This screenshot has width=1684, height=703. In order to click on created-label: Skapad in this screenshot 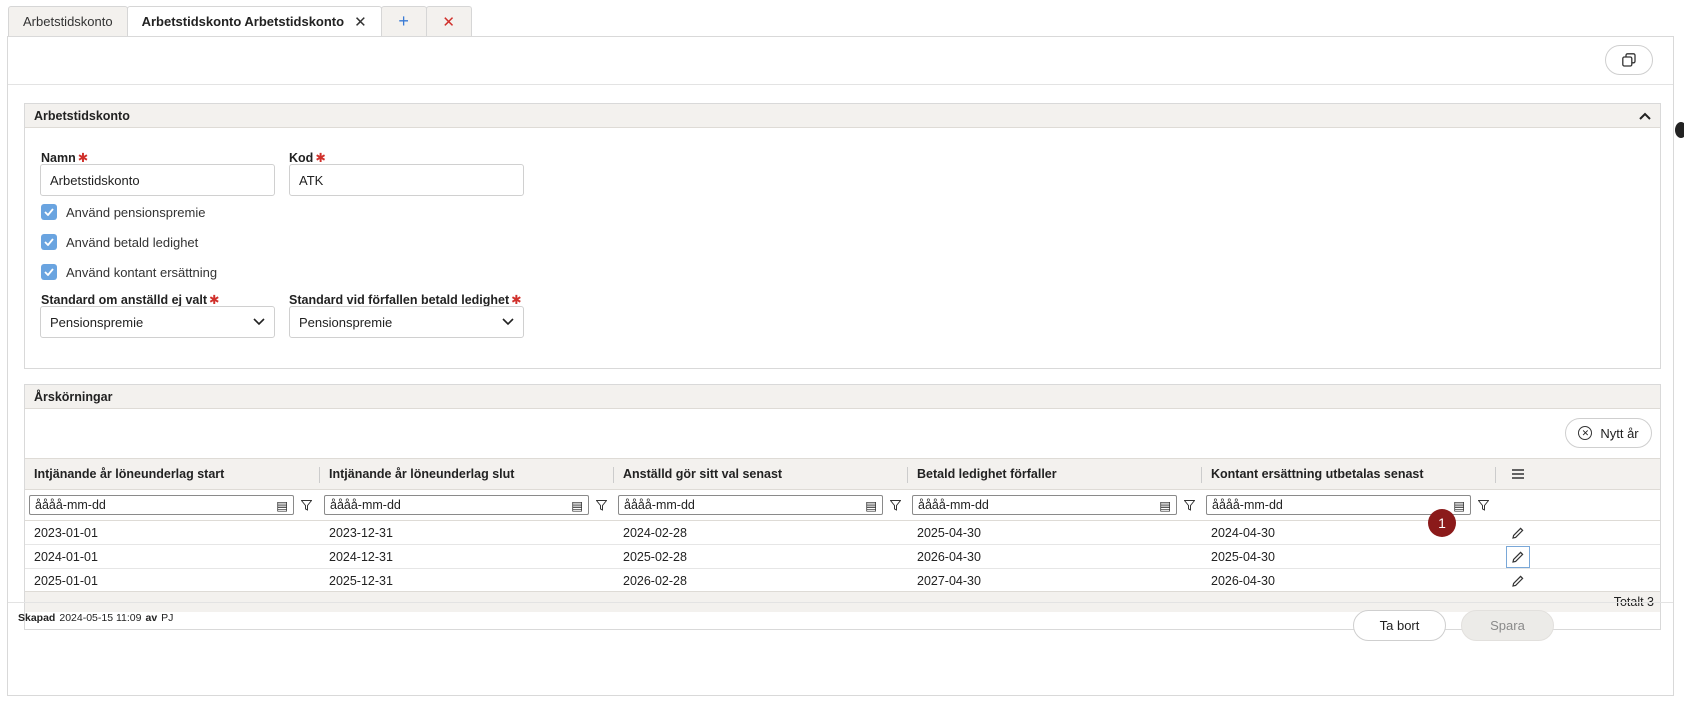, I will do `click(37, 618)`.